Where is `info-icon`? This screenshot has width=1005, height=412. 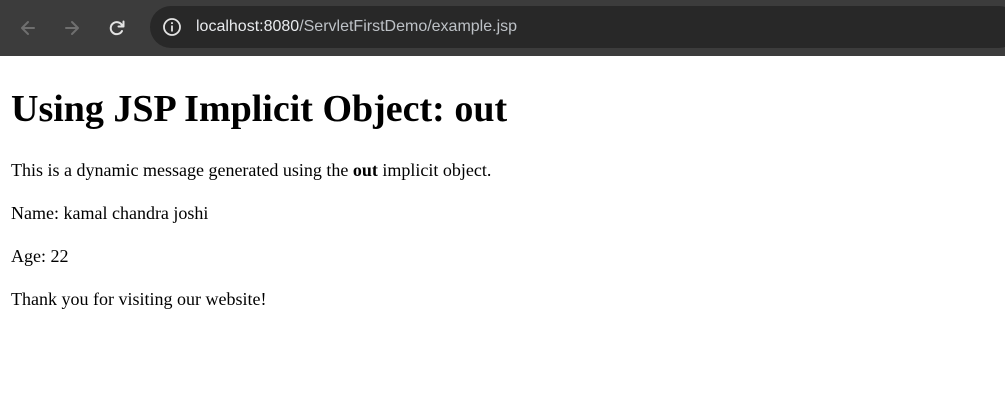
info-icon is located at coordinates (172, 27).